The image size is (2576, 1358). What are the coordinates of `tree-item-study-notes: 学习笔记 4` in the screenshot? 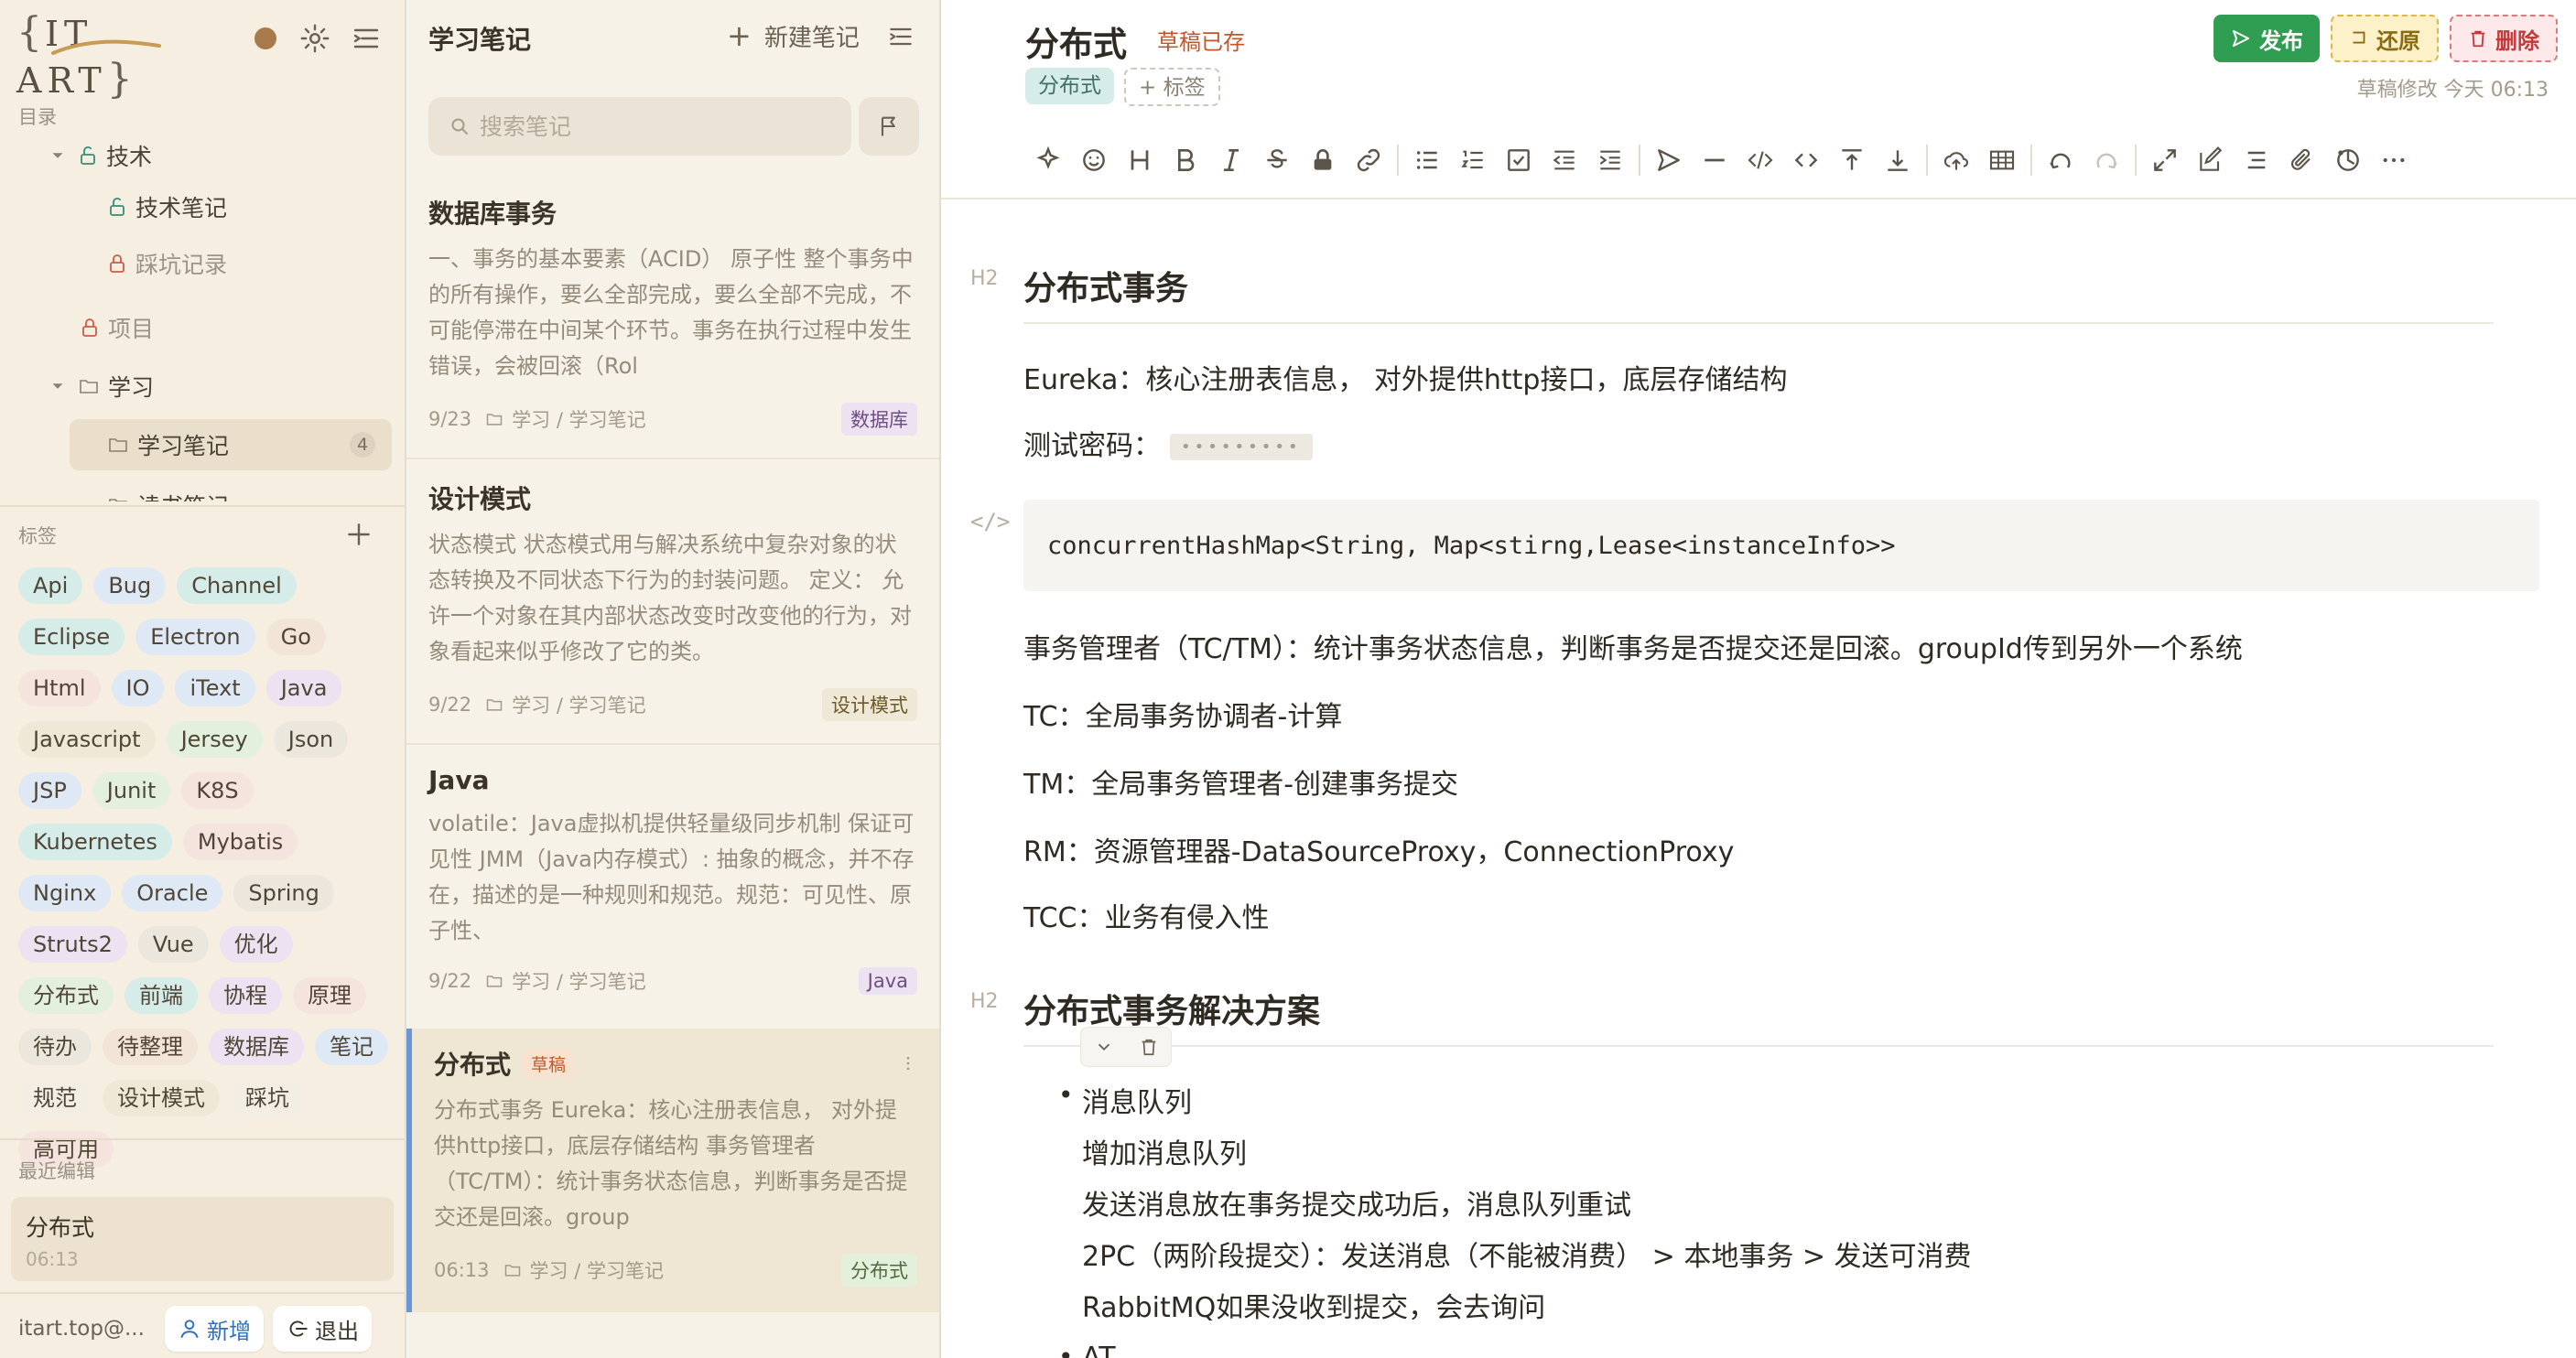 It's located at (231, 444).